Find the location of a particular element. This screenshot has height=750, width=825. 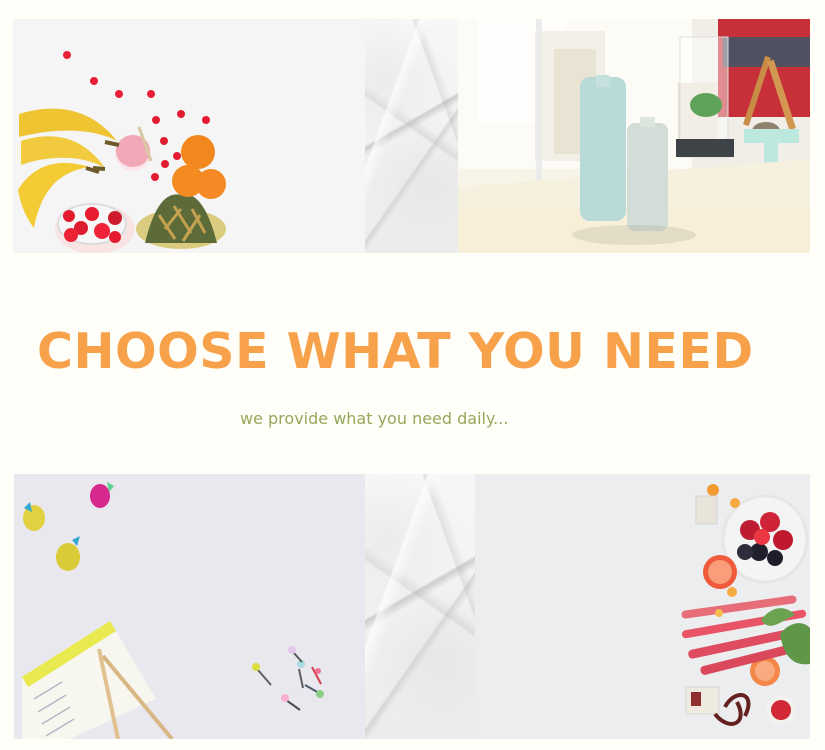

berries-photo-image is located at coordinates (642, 606).